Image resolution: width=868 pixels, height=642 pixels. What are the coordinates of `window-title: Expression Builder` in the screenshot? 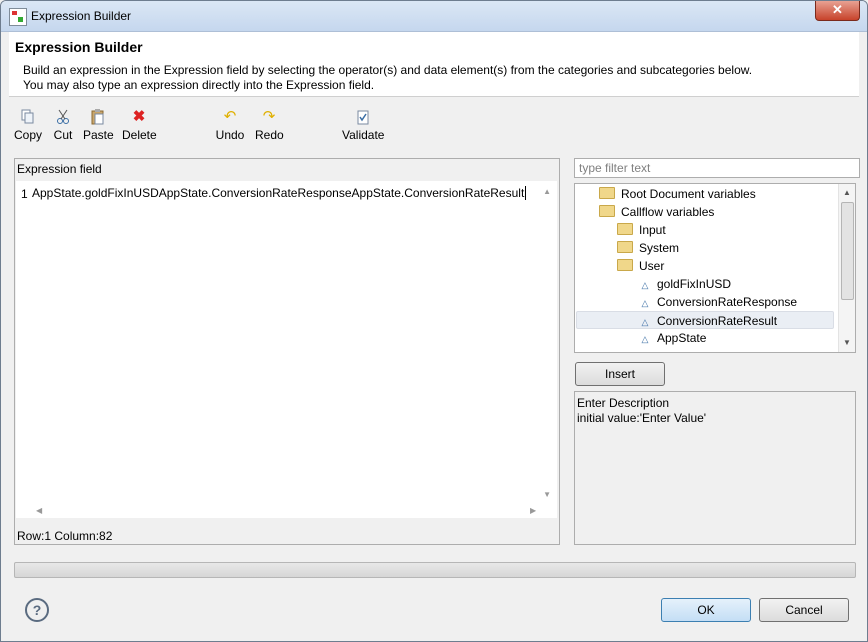 It's located at (81, 16).